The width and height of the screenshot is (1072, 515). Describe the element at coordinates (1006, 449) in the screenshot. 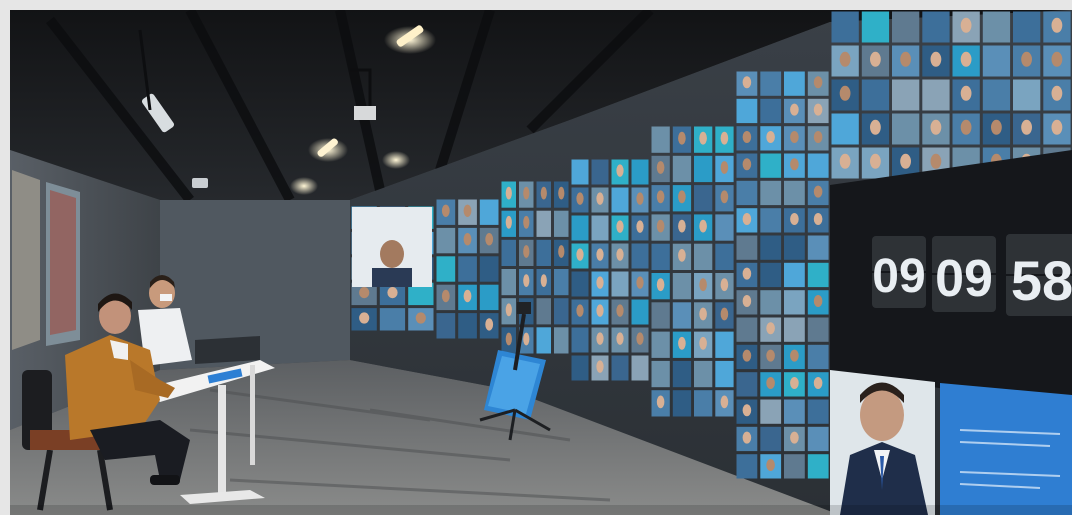

I see `slide-panel` at that location.